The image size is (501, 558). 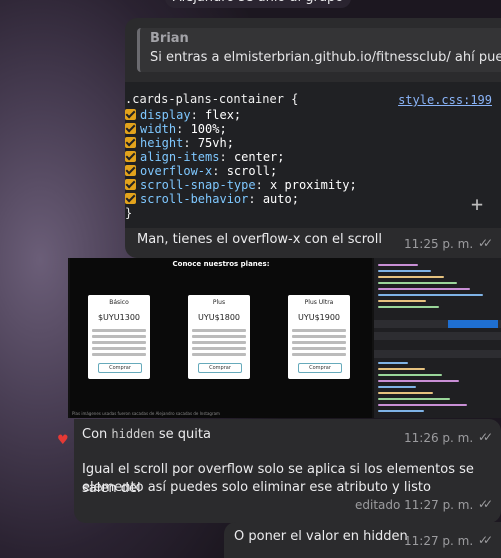 I want to click on source-link: style.css:199, so click(x=445, y=100).